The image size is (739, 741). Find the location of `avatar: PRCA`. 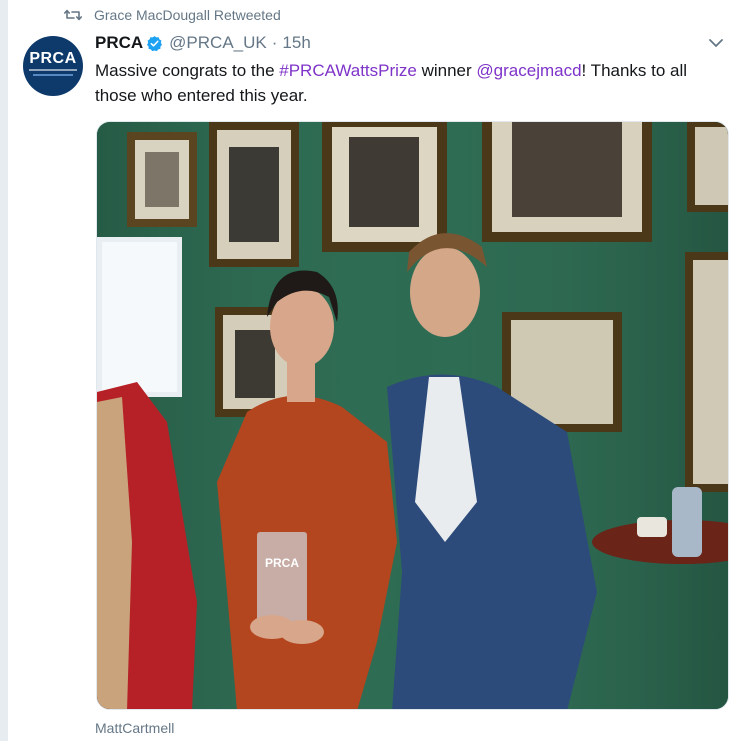

avatar: PRCA is located at coordinates (53, 66).